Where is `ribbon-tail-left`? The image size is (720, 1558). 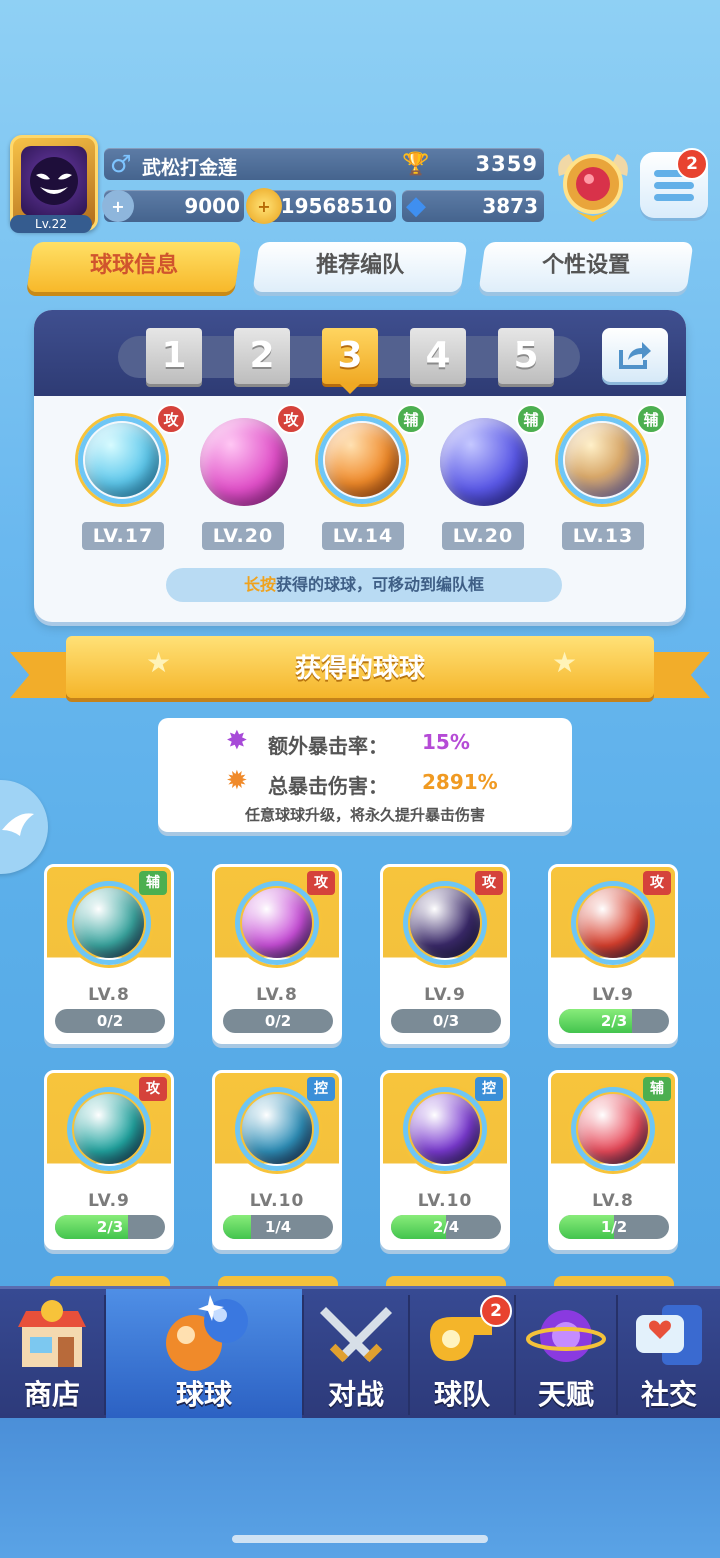
ribbon-tail-left is located at coordinates (42, 675).